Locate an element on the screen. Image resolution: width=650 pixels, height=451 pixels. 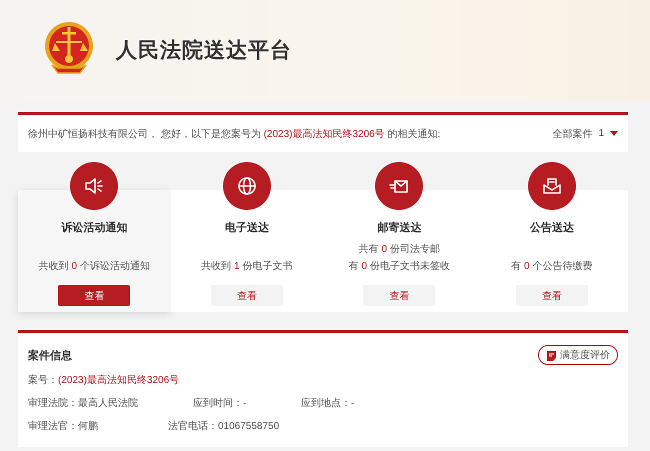
service-card: 邮寄送达 共有 0 份司法专邮 有 0 份电子文书未签收 查看 is located at coordinates (399, 251).